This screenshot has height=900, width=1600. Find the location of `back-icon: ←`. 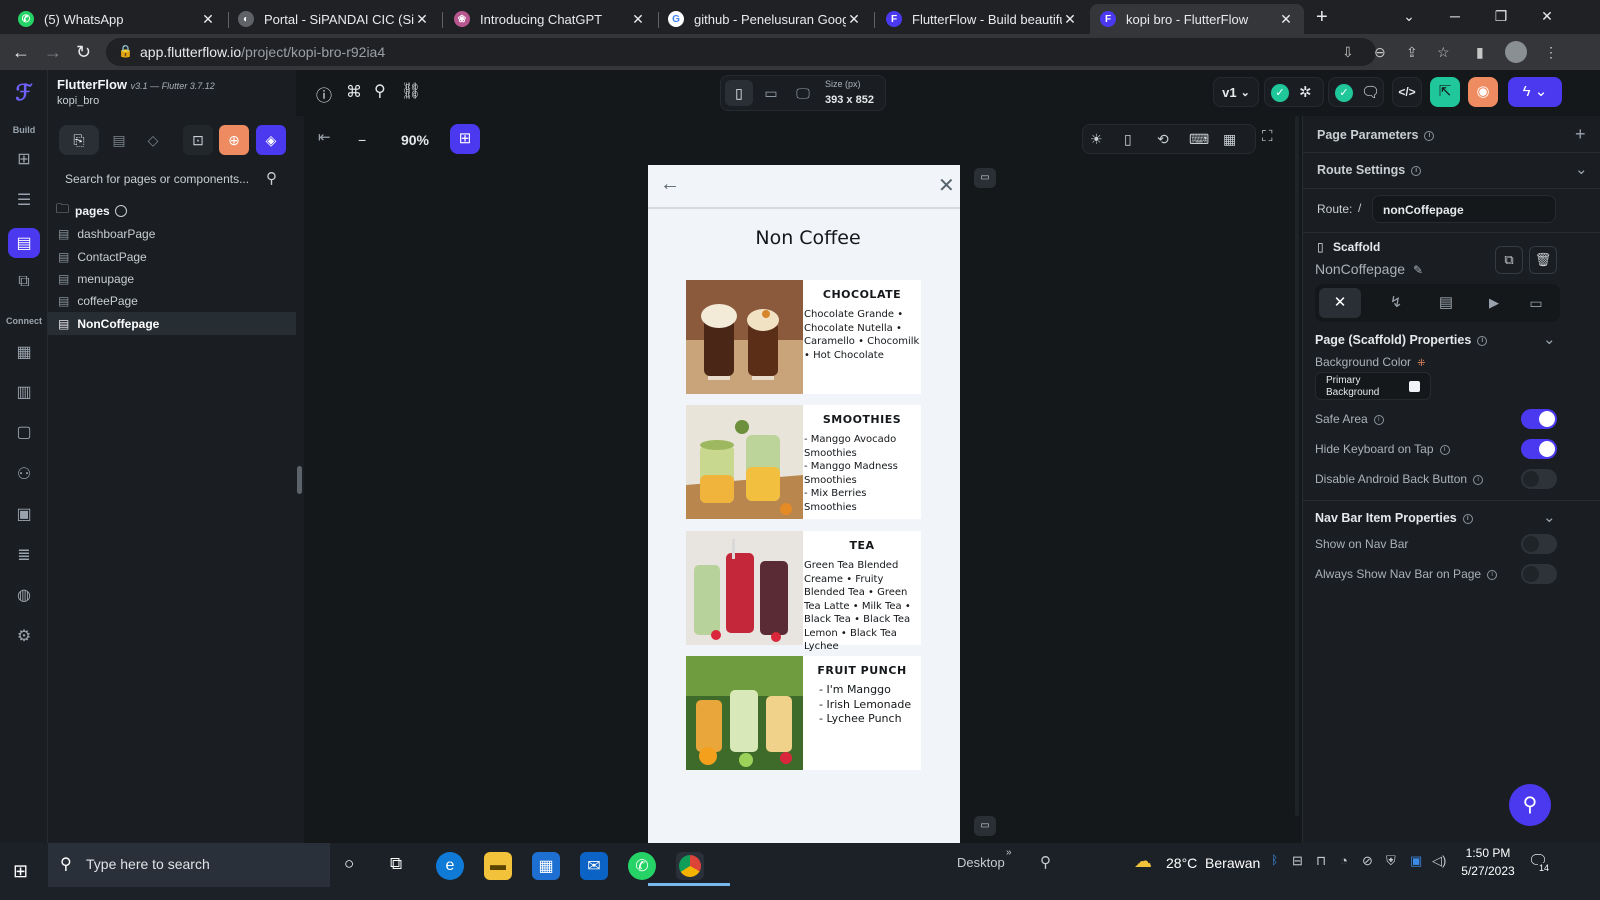

back-icon: ← is located at coordinates (21, 52).